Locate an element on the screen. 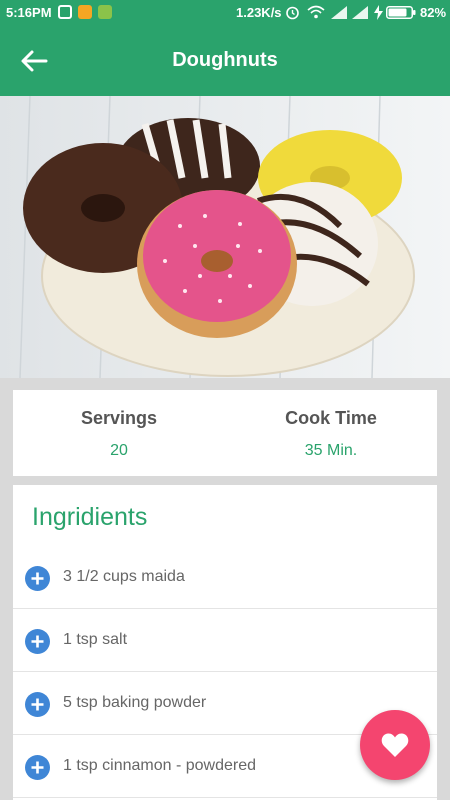  cook-time-value: 35 Min. is located at coordinates (331, 450).